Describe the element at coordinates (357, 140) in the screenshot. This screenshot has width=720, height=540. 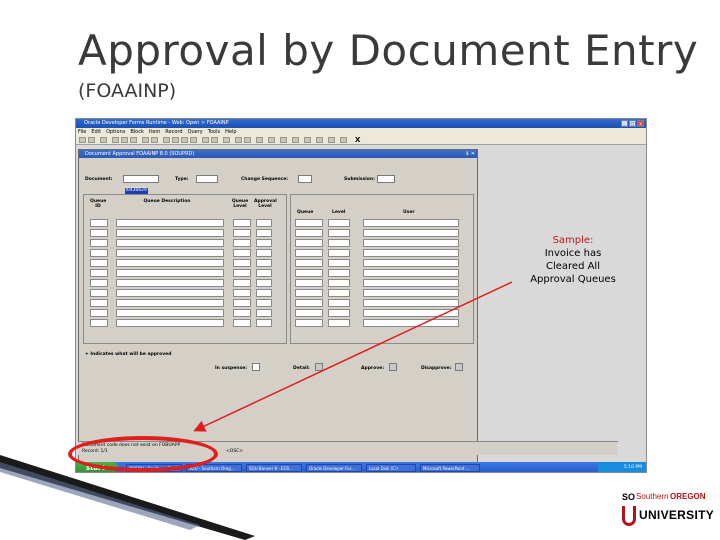
I see `close-form-button: X` at that location.